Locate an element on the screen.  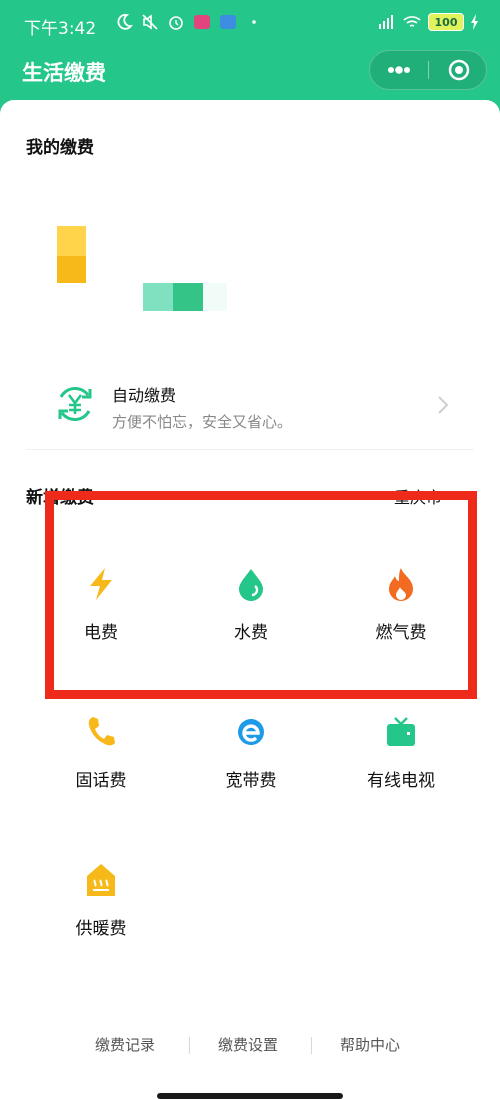
close-target-icon is located at coordinates (459, 70).